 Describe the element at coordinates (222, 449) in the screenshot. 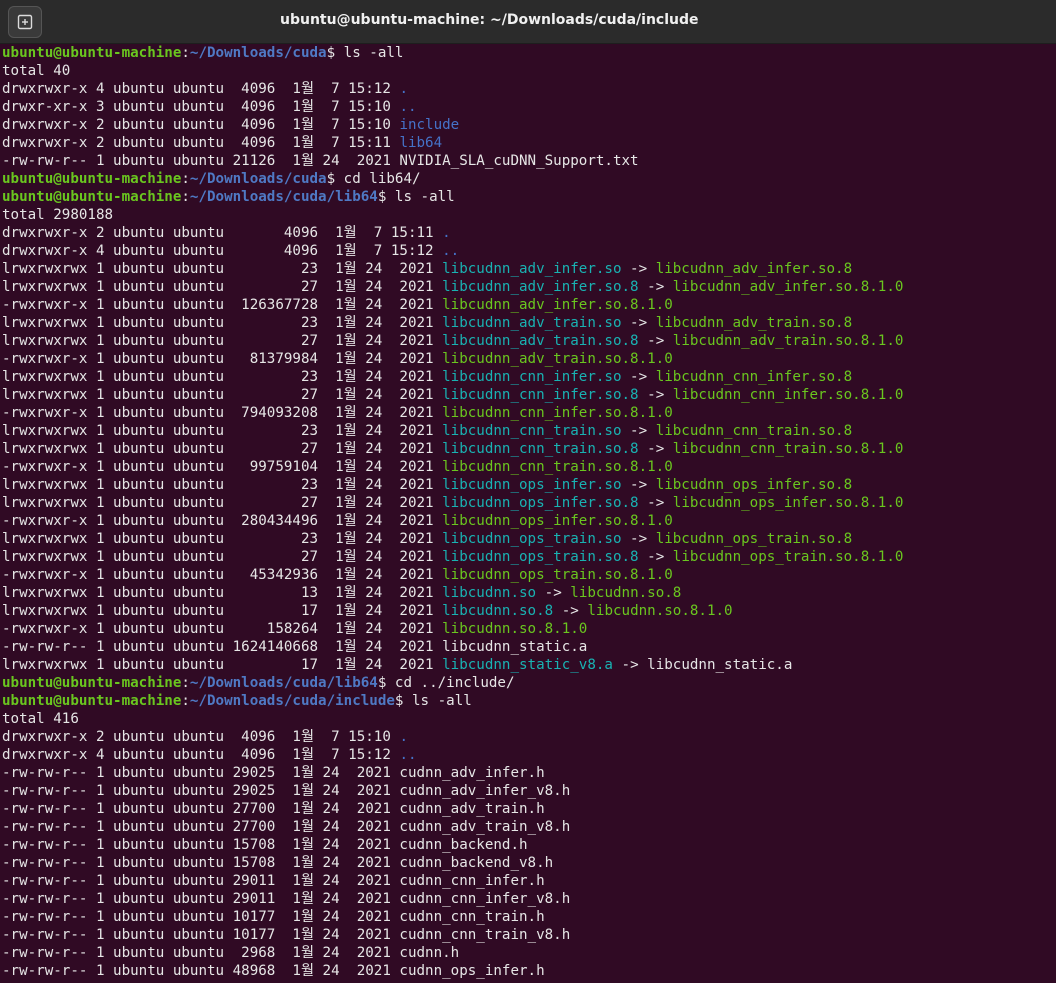

I see `terminal-text-segment: lrwxrwxrwx 1 ubuntu ubuntu 27 1월 24 2021` at that location.